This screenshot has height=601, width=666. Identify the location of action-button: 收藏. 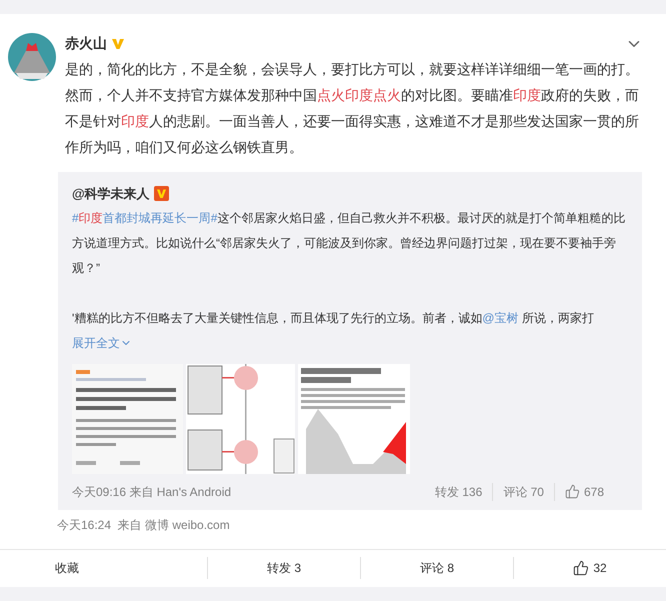
(67, 568).